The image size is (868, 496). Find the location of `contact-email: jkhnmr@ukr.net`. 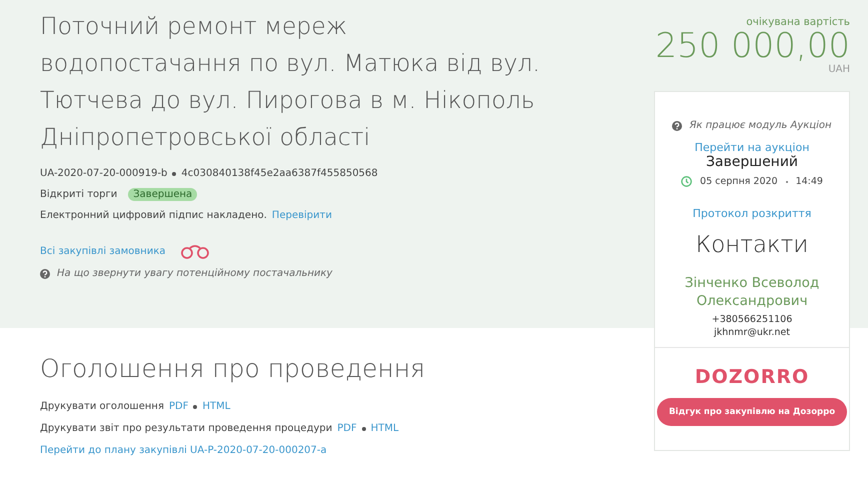

contact-email: jkhnmr@ukr.net is located at coordinates (752, 332).